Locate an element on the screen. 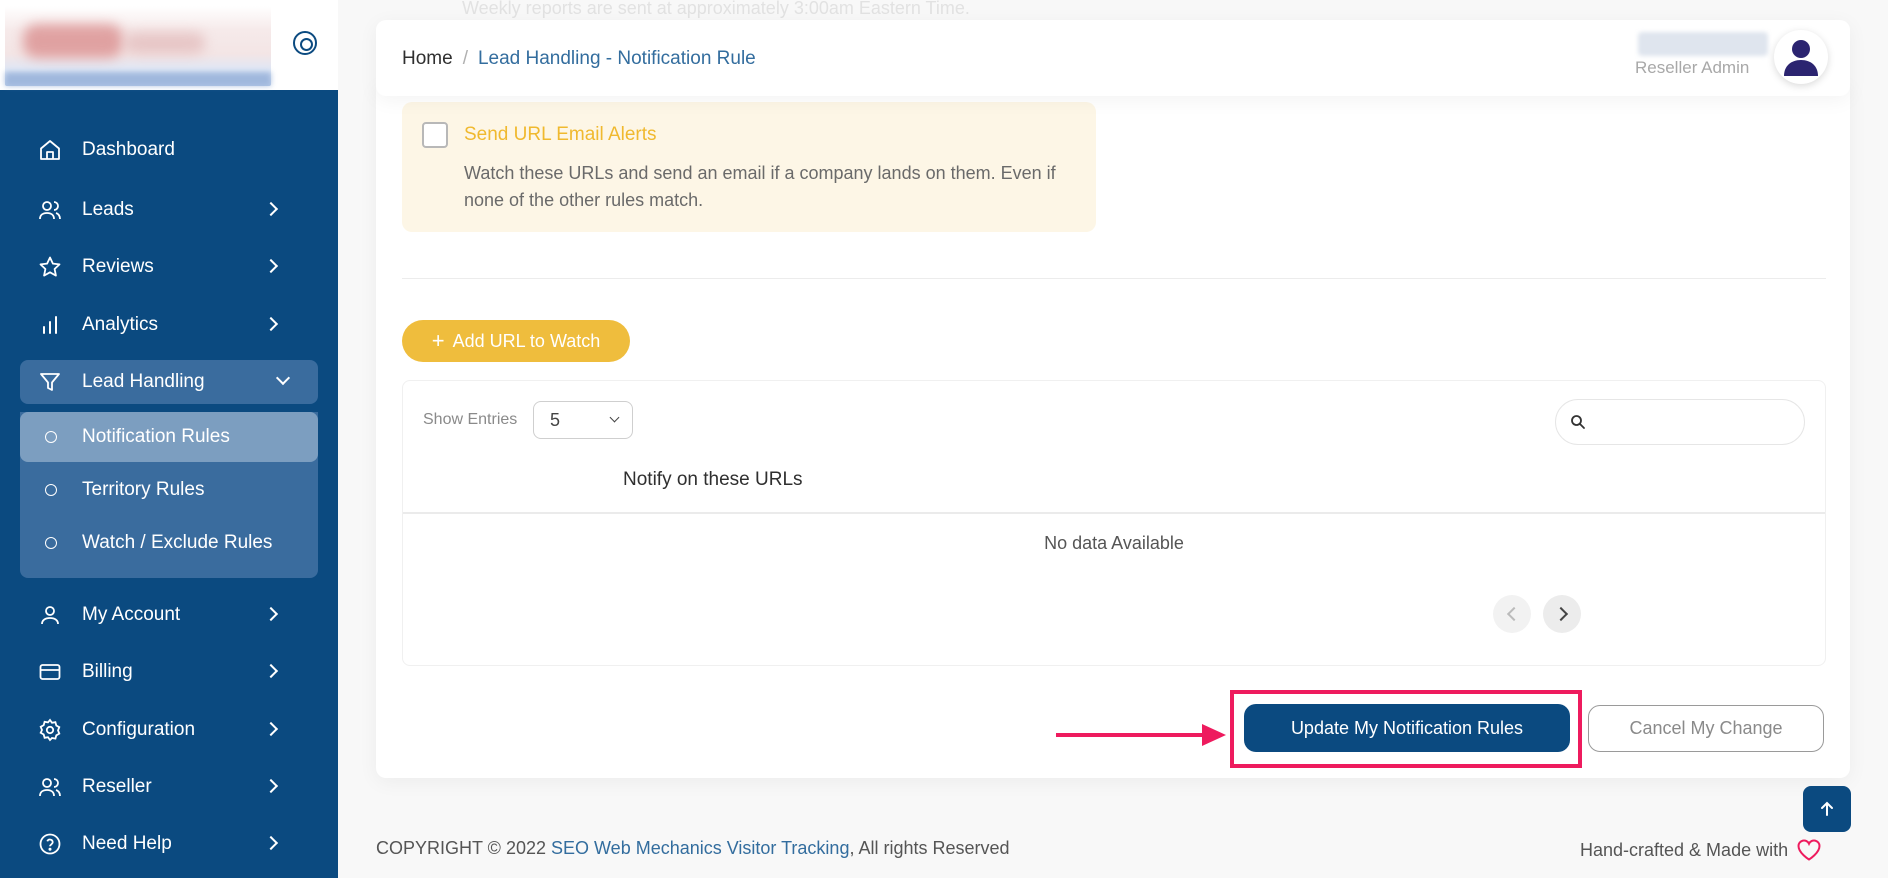 The image size is (1888, 878). credit-card-icon is located at coordinates (50, 672).